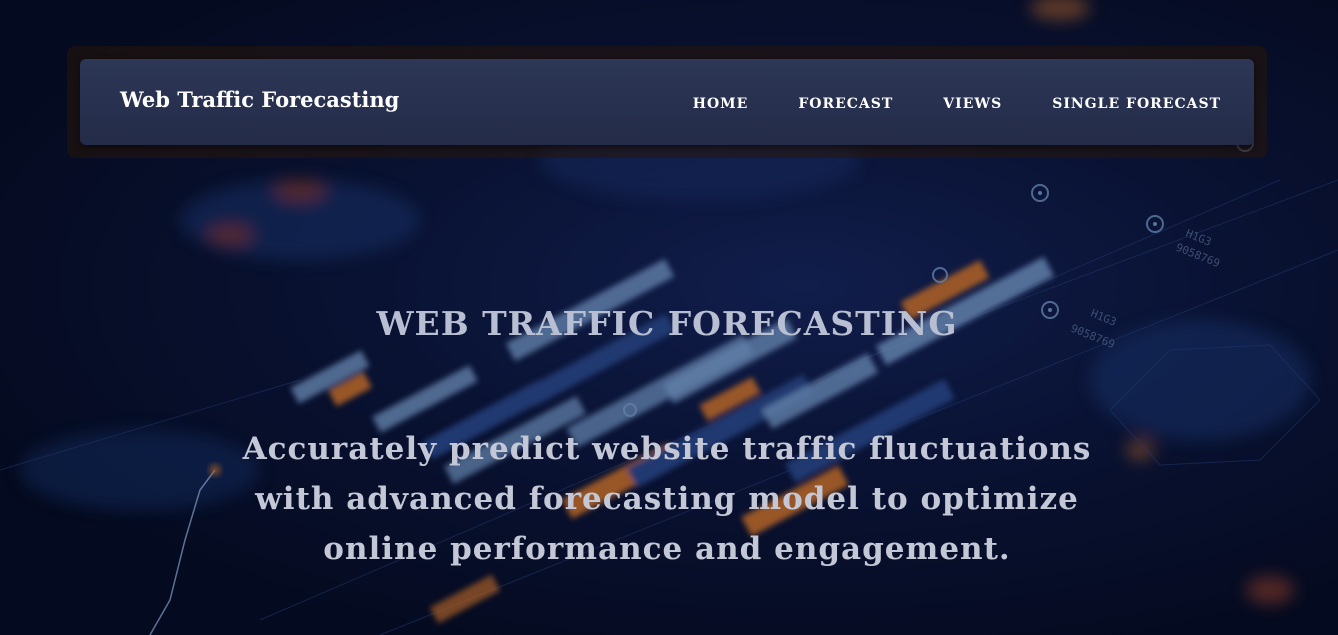 This screenshot has width=1338, height=635. I want to click on nav-link-forecast: FORECAST, so click(845, 104).